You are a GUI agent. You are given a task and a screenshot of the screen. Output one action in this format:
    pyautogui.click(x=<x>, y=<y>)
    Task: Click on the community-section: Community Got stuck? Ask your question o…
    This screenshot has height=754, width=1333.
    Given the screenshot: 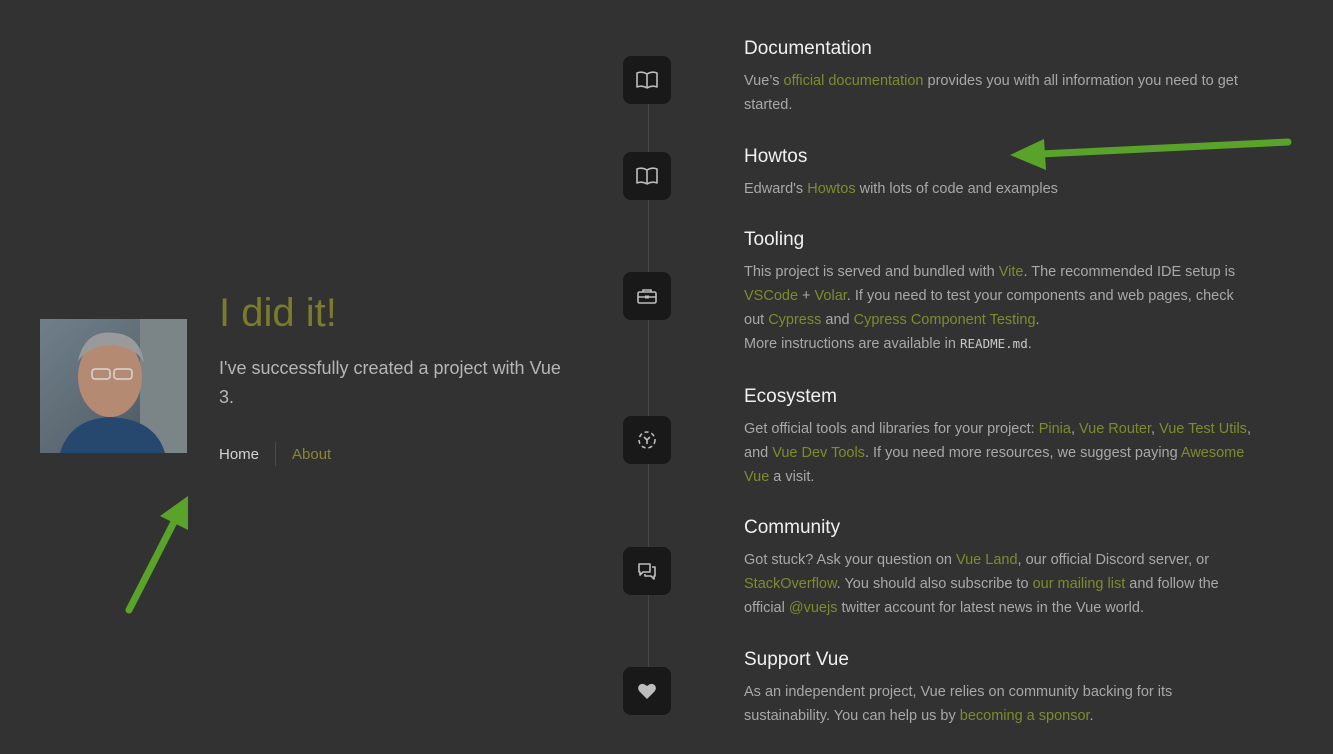 What is the action you would take?
    pyautogui.click(x=999, y=568)
    